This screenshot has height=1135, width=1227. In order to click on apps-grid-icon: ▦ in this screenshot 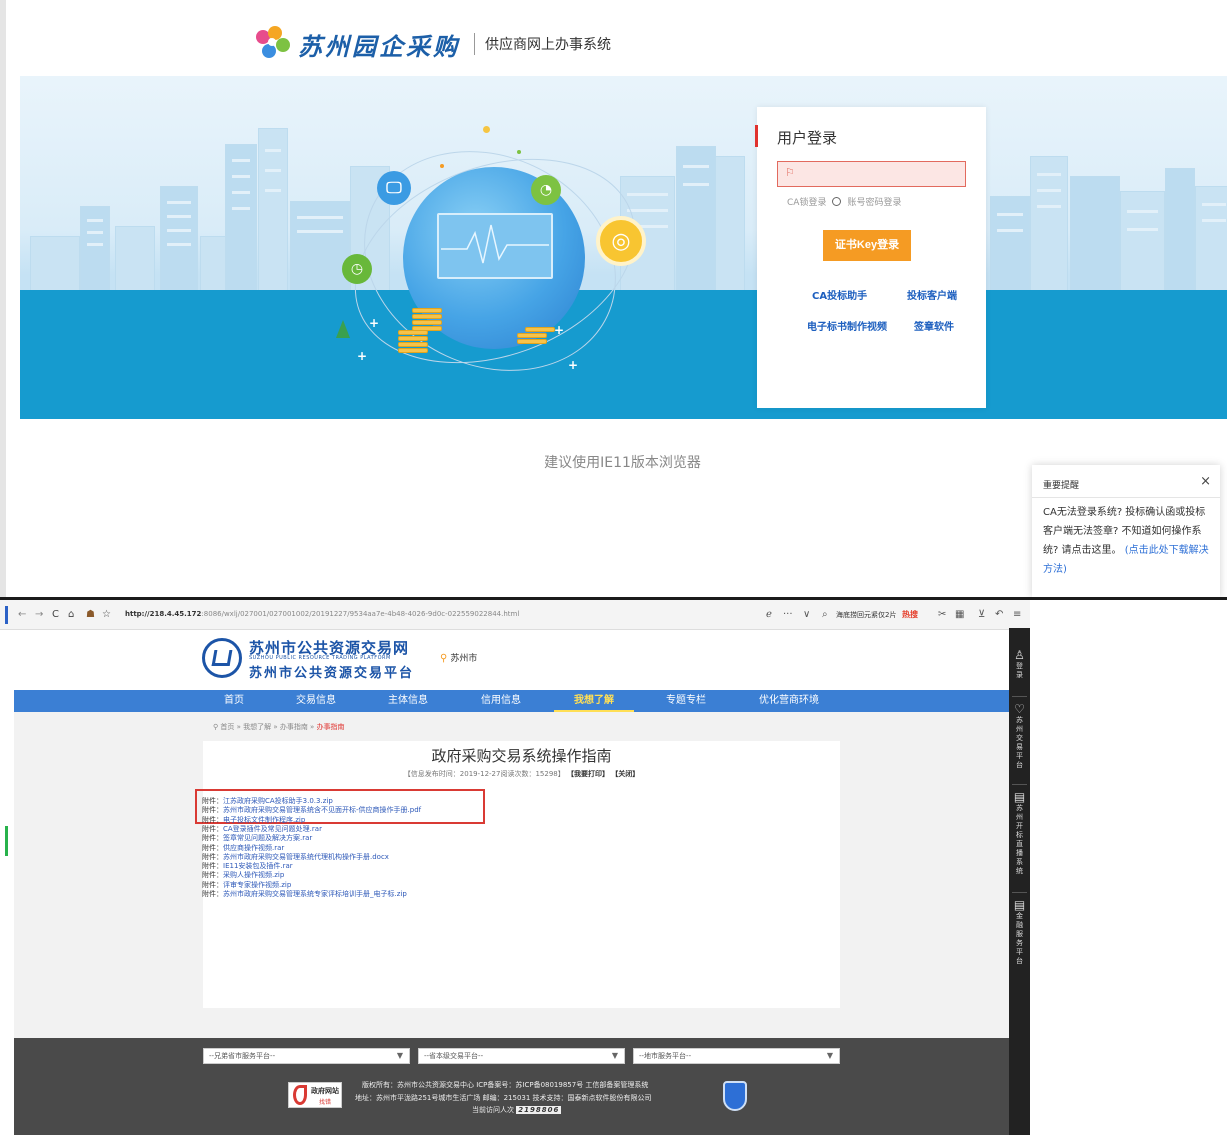, I will do `click(959, 614)`.